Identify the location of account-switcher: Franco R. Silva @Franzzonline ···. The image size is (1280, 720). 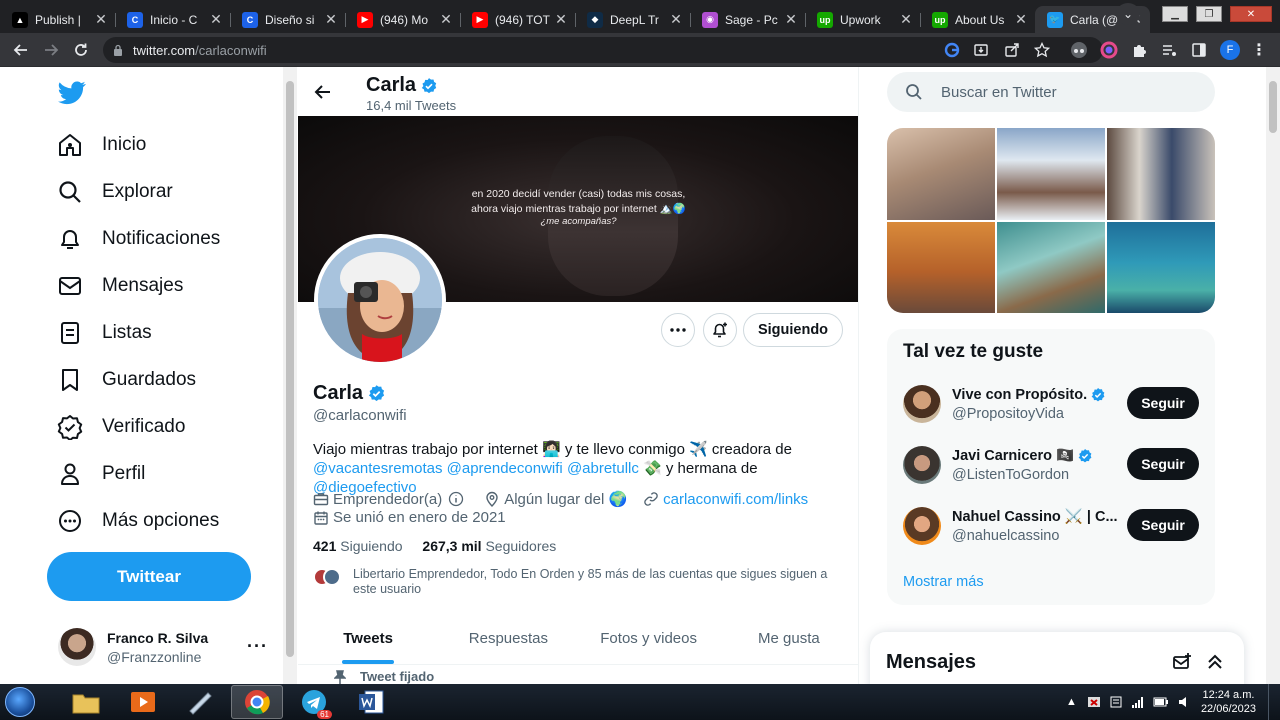
(163, 647).